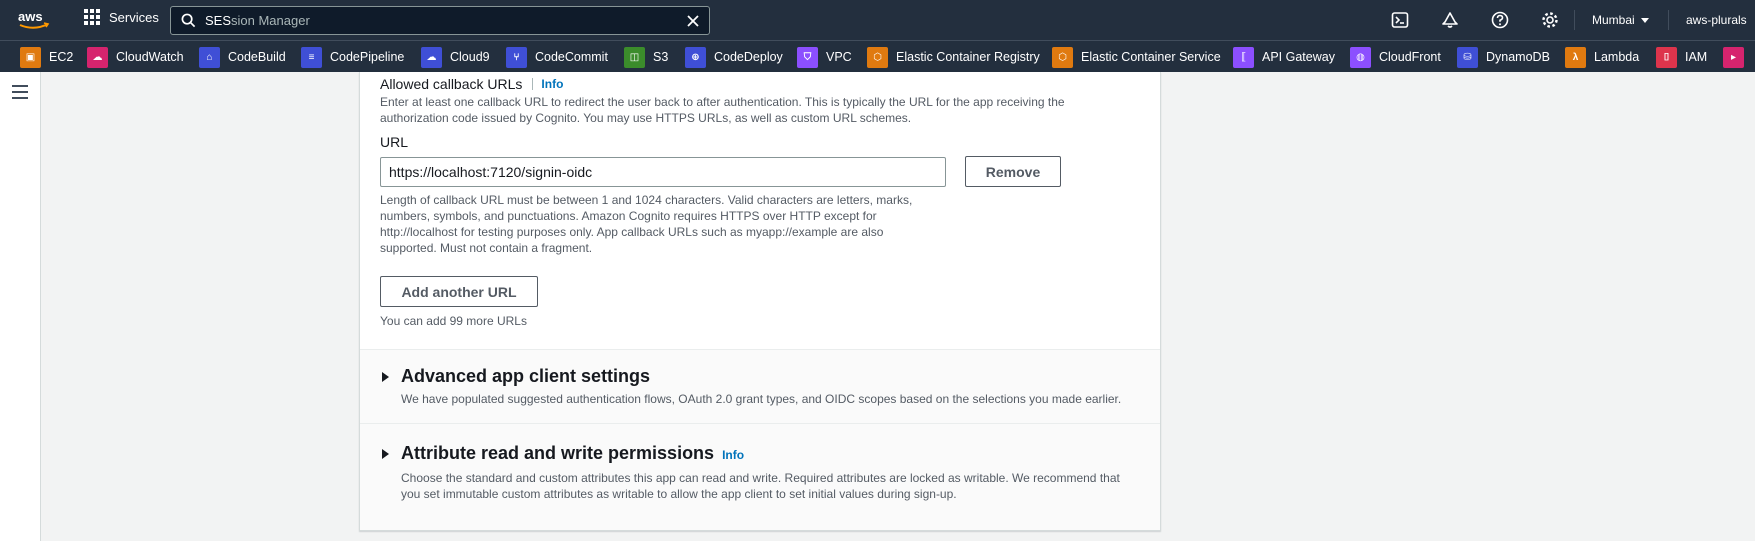 This screenshot has width=1755, height=541. I want to click on aws-logo-icon: aws, so click(34, 20).